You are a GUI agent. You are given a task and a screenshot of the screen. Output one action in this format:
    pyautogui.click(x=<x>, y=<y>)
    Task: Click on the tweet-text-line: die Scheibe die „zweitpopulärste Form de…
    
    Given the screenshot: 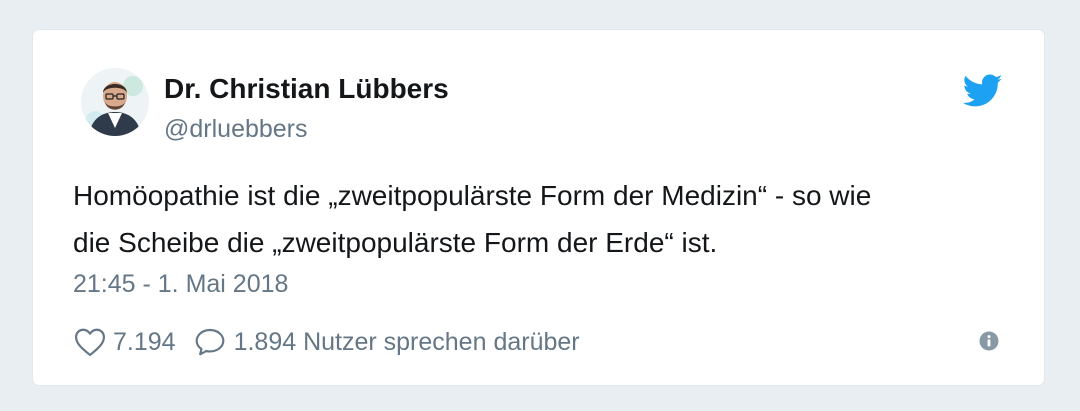 What is the action you would take?
    pyautogui.click(x=395, y=242)
    